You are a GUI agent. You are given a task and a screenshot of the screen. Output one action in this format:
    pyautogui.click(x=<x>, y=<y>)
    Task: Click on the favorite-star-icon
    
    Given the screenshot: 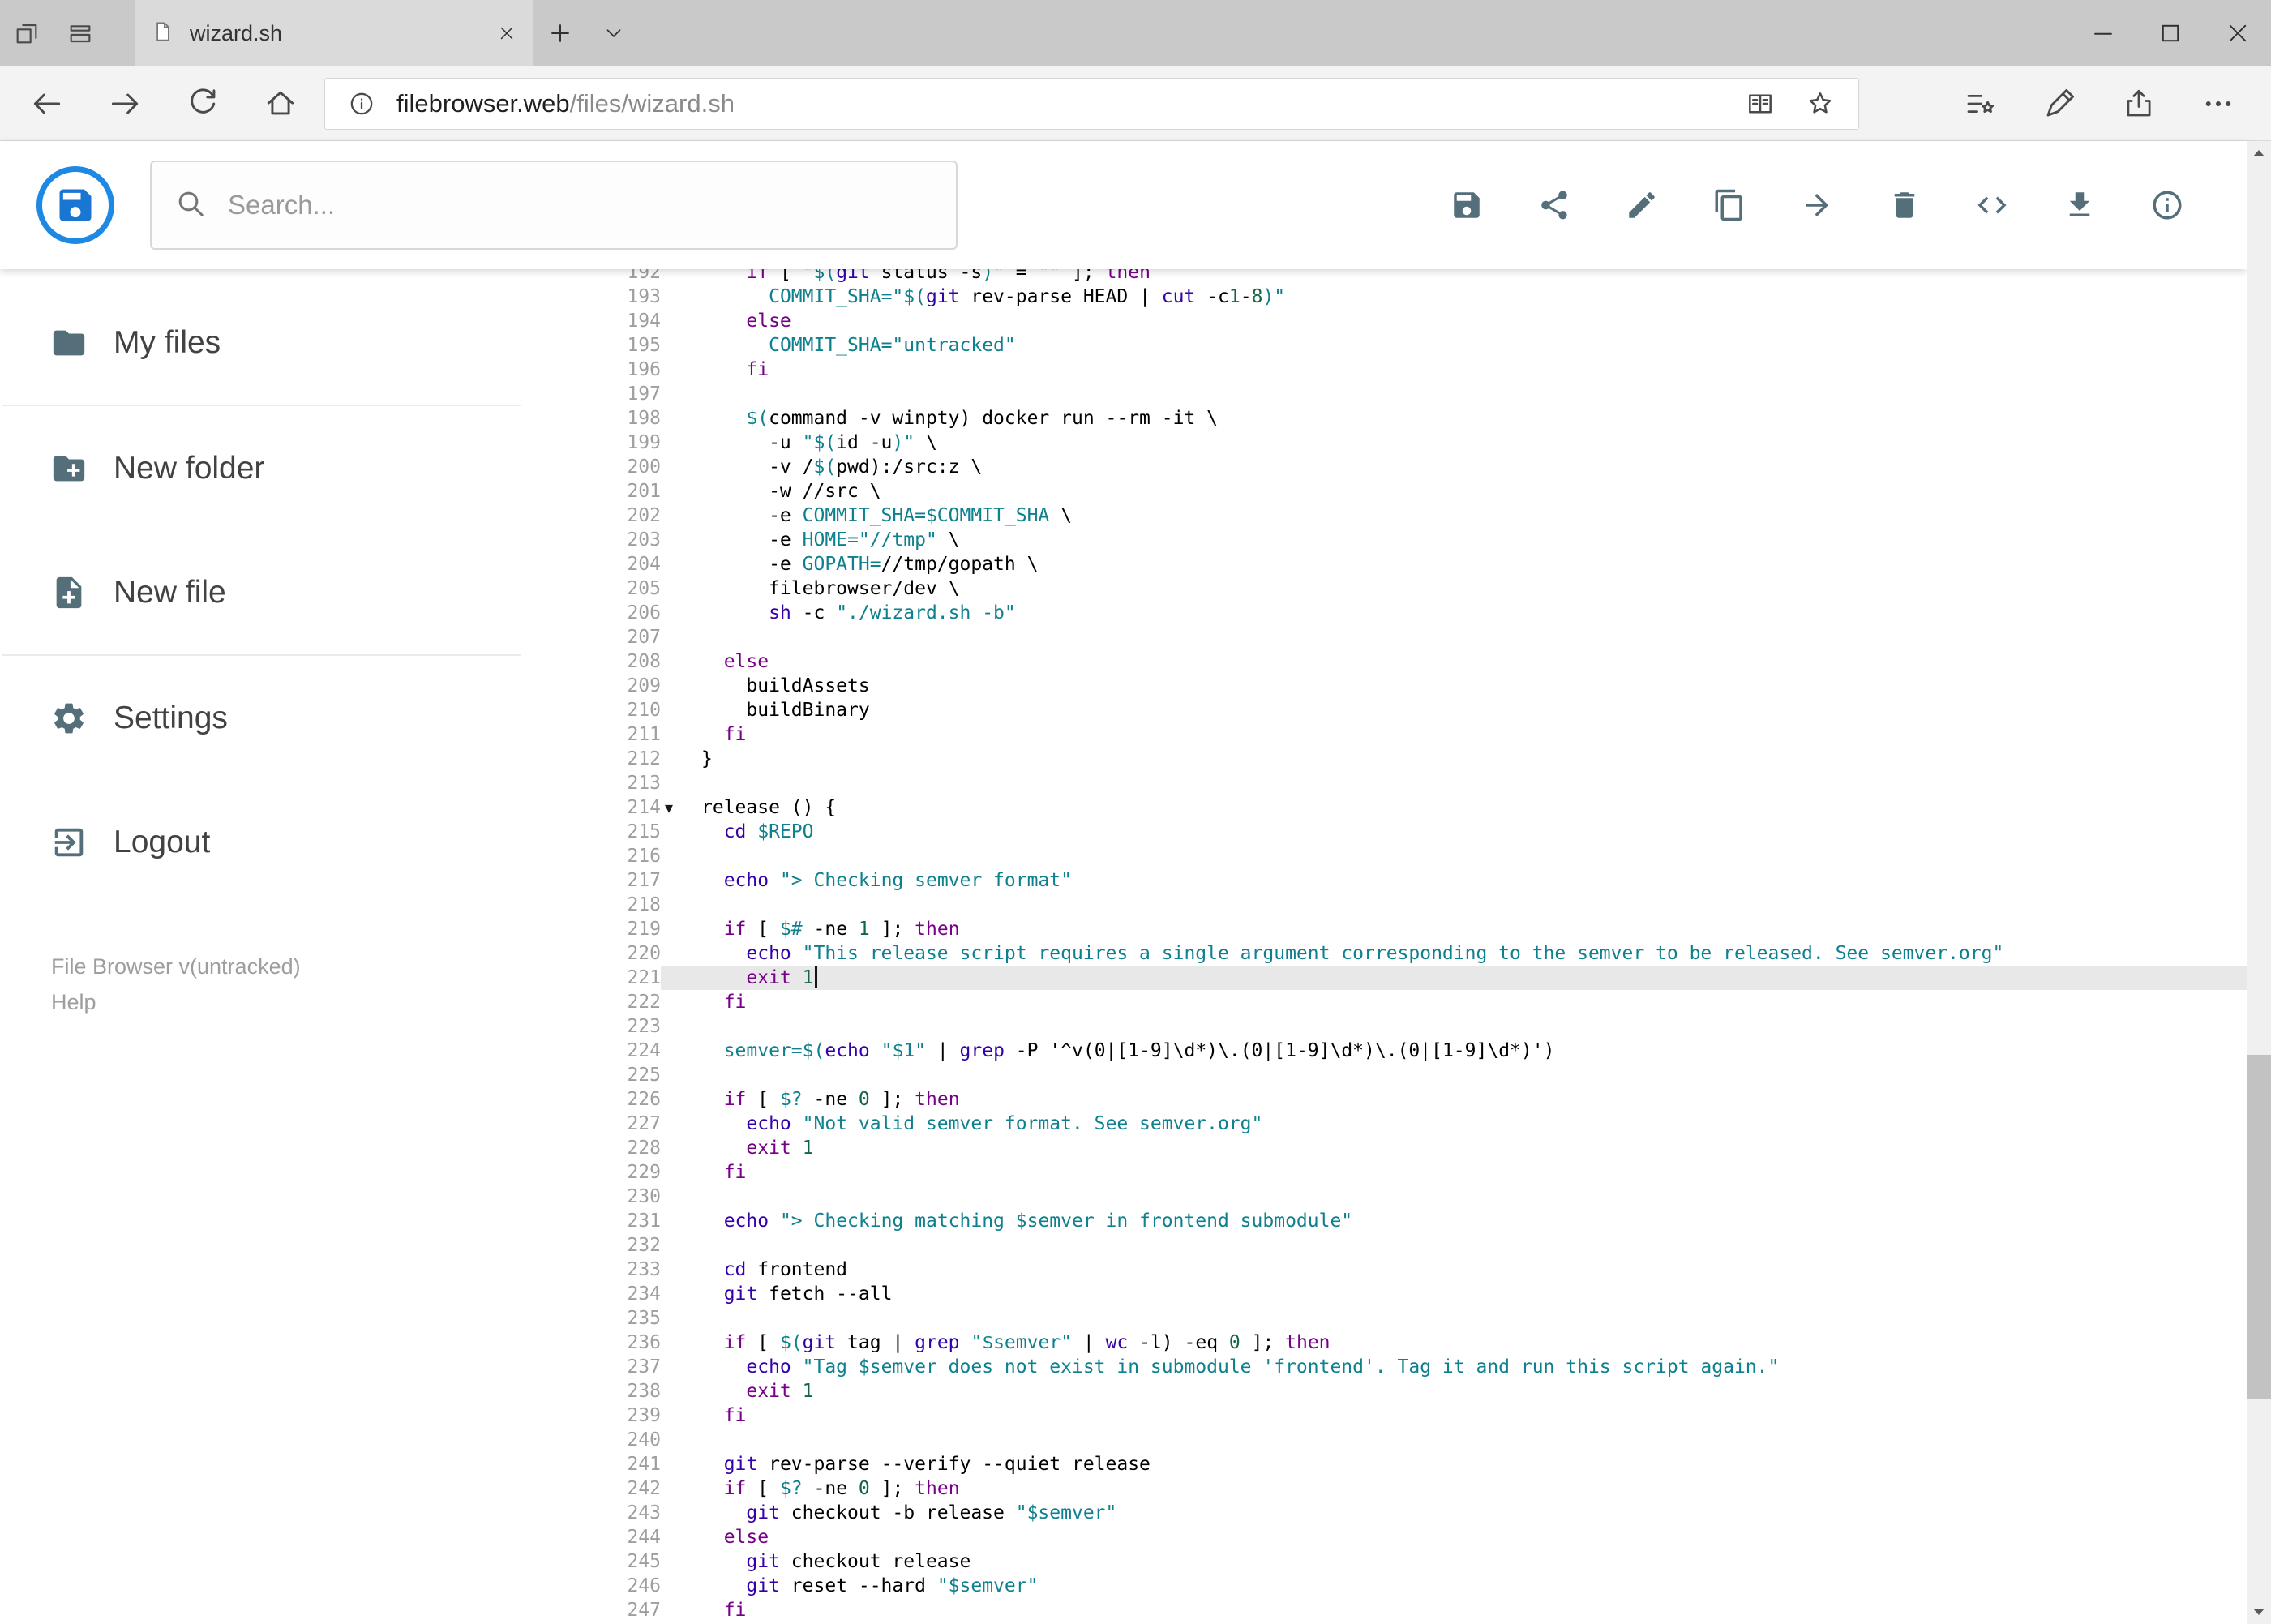 What is the action you would take?
    pyautogui.click(x=1821, y=104)
    